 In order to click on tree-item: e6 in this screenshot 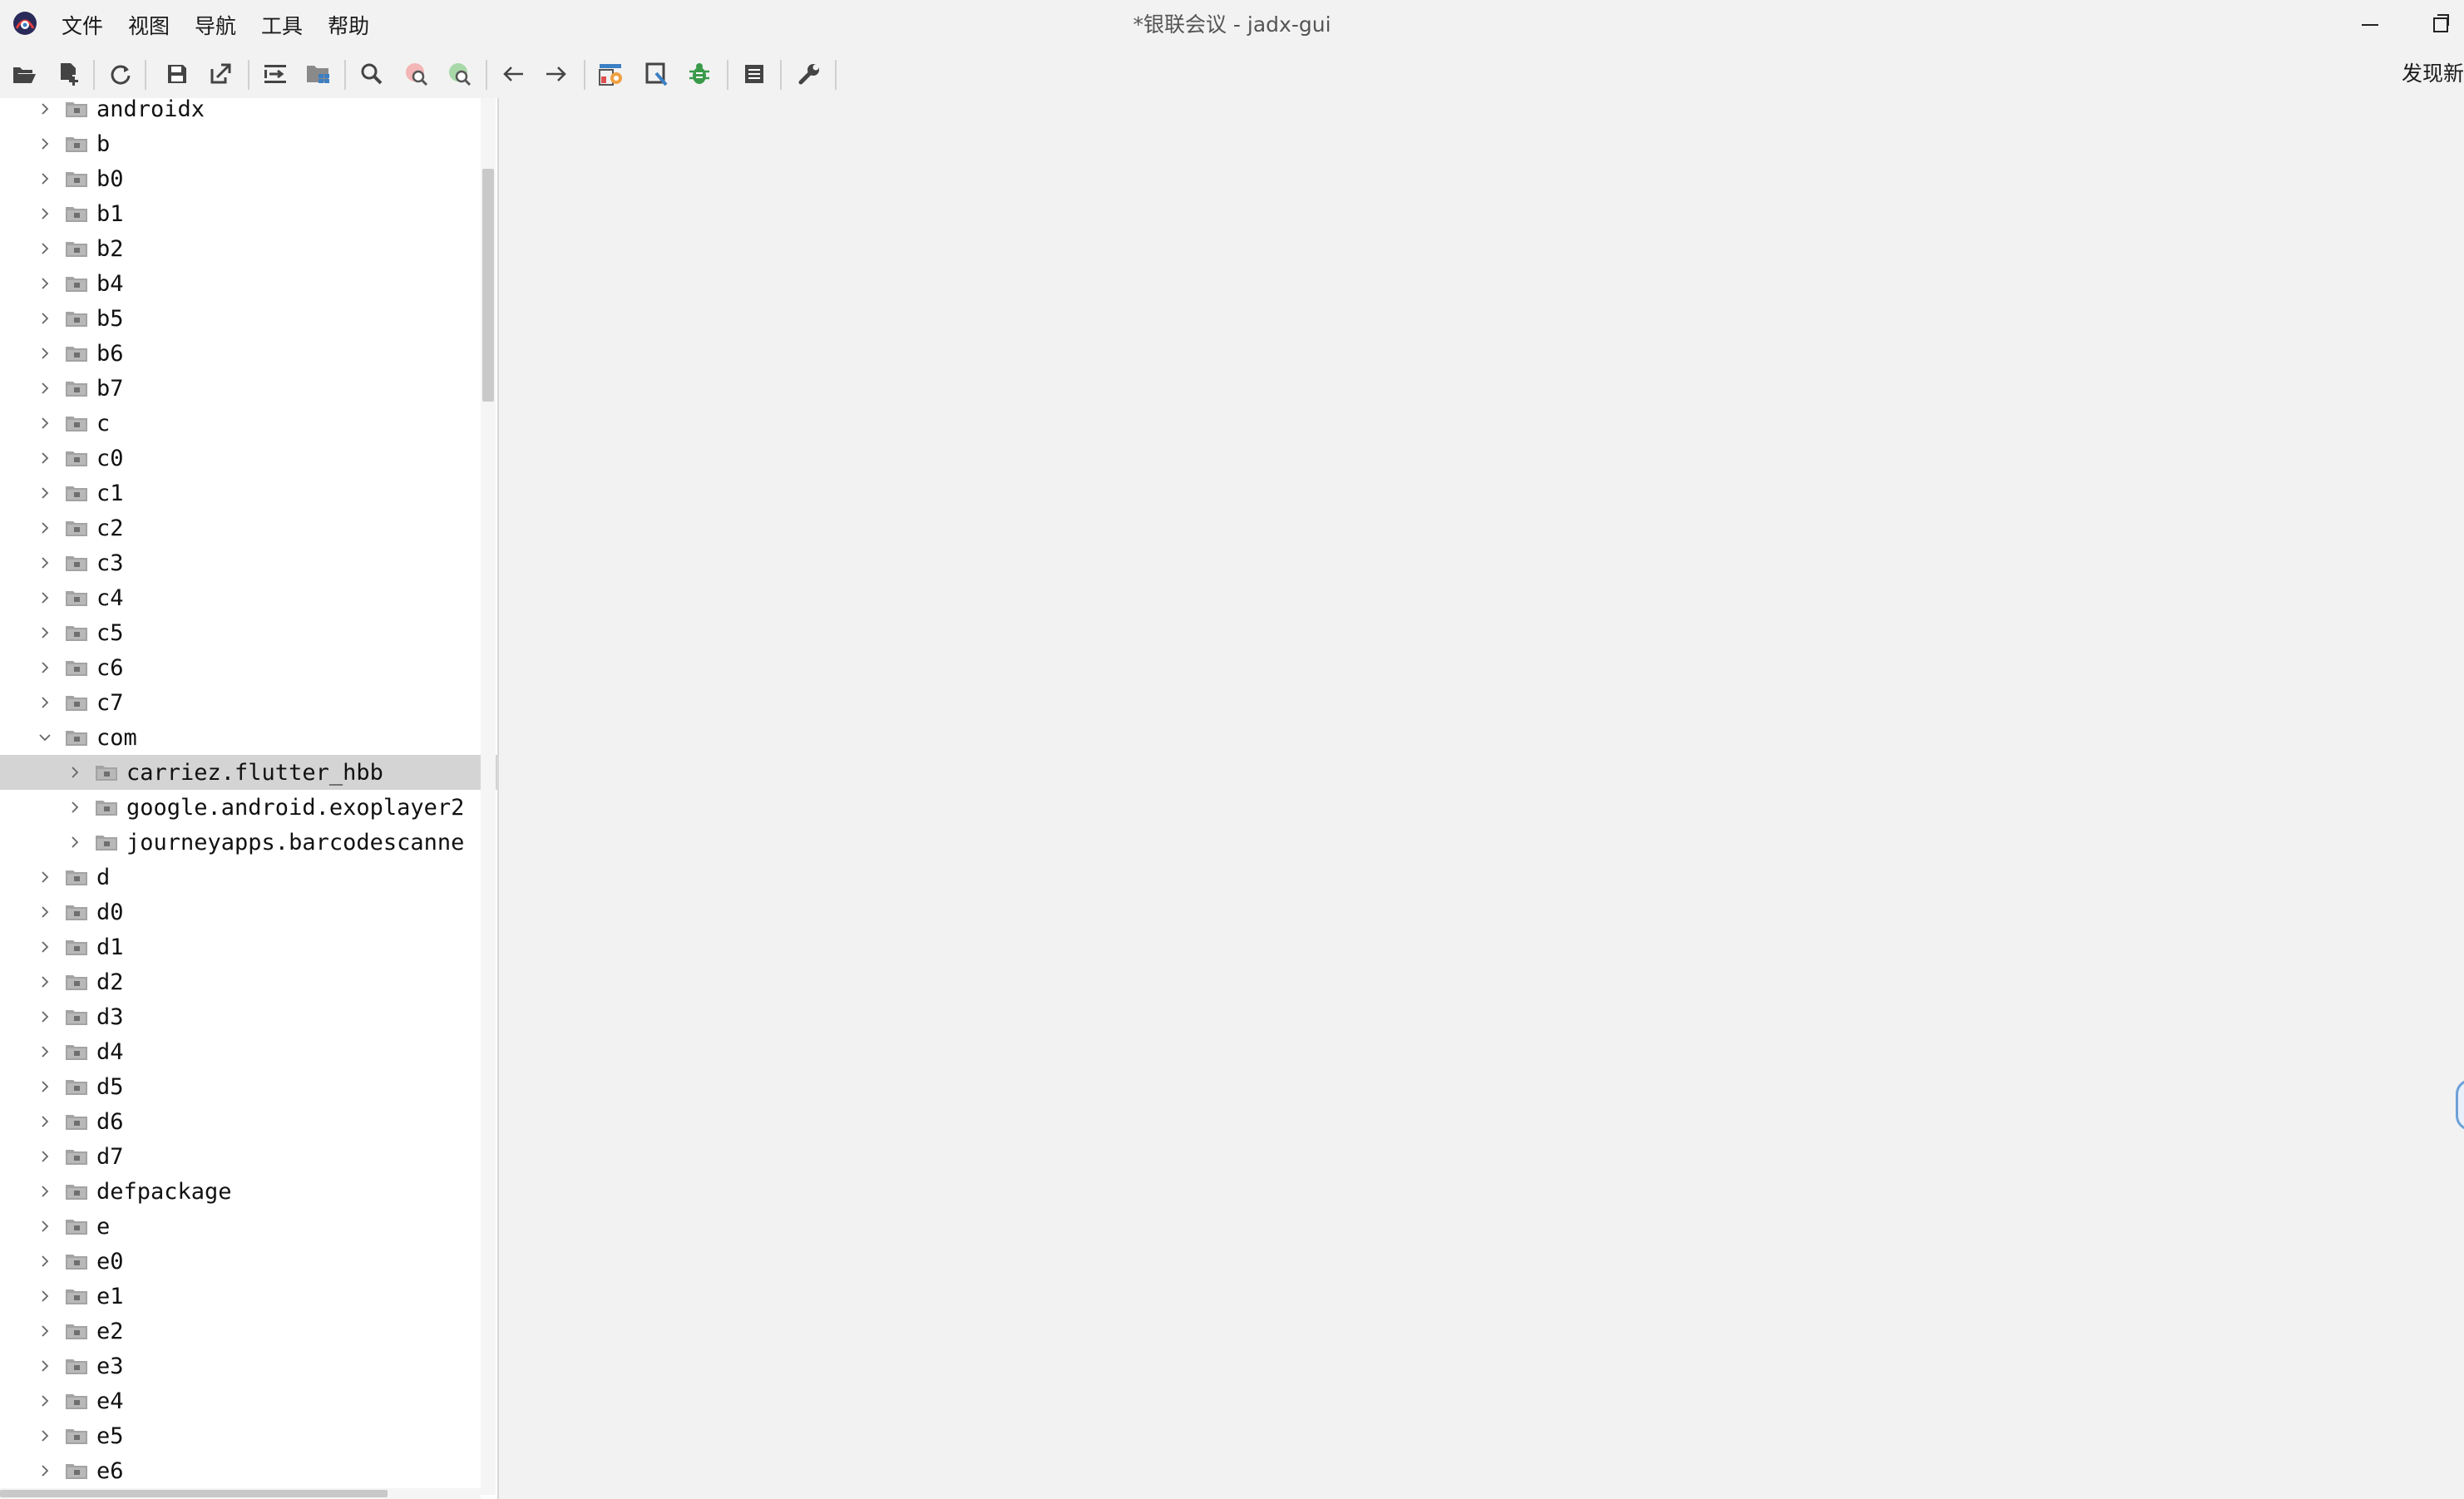, I will do `click(249, 1470)`.